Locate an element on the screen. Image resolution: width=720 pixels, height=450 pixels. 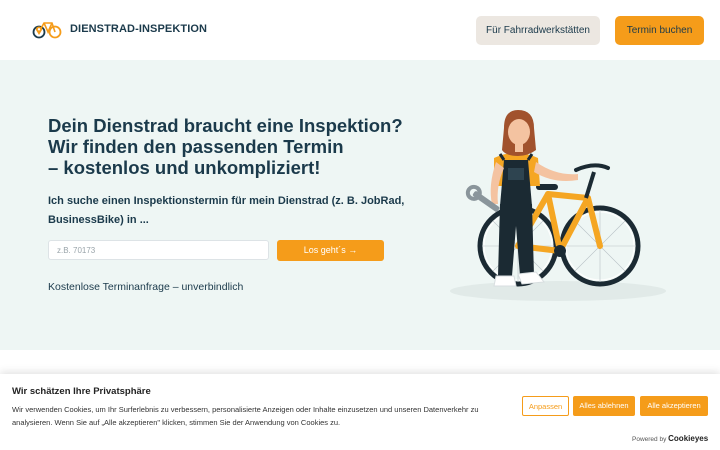
search-submit-button: Los geht´s → is located at coordinates (330, 250).